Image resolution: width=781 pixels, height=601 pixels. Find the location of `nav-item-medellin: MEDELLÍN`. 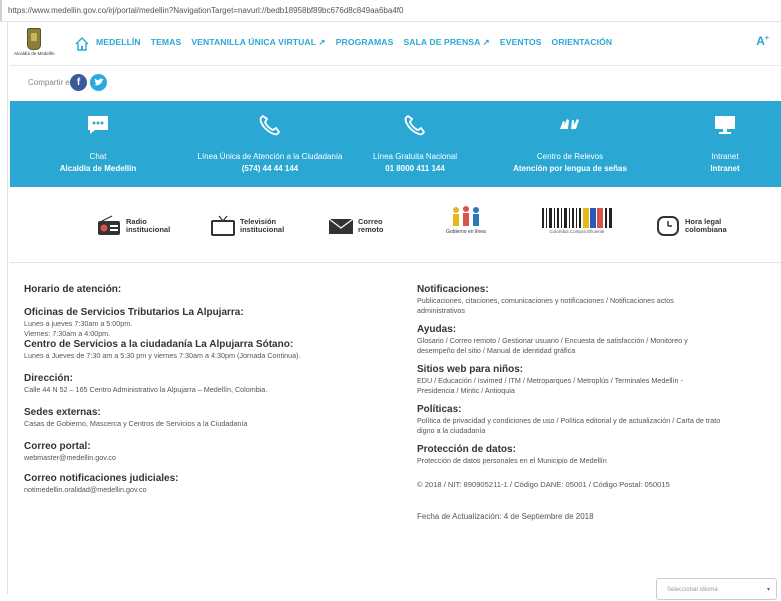

nav-item-medellin: MEDELLÍN is located at coordinates (118, 42).